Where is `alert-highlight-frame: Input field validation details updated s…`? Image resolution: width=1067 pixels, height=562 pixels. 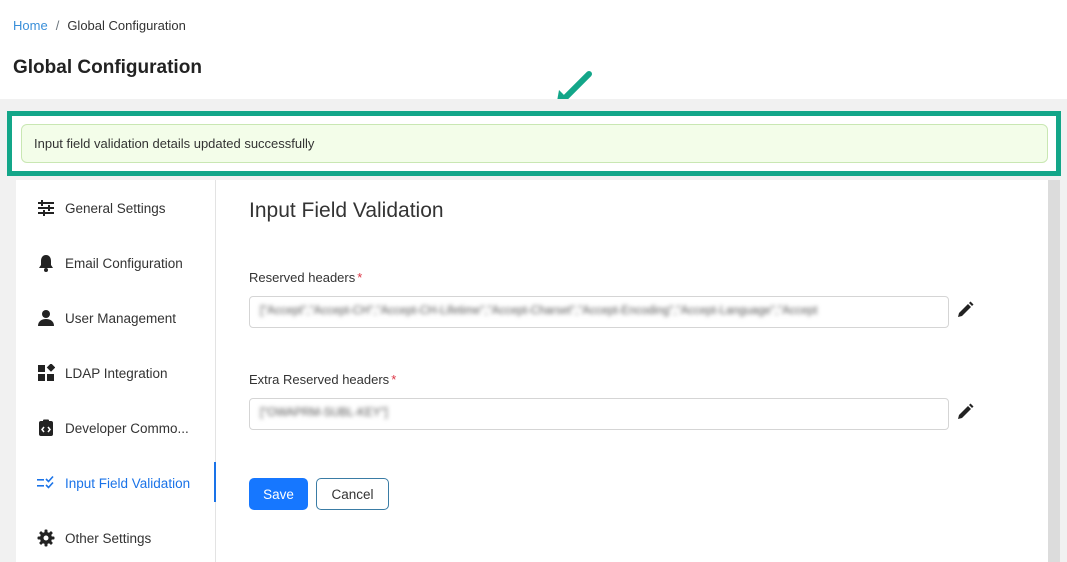
alert-highlight-frame: Input field validation details updated s… is located at coordinates (534, 143).